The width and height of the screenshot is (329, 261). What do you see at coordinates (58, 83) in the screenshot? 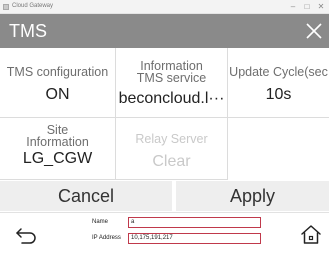
I see `tms-configuration-tile: TMS configuration ON` at bounding box center [58, 83].